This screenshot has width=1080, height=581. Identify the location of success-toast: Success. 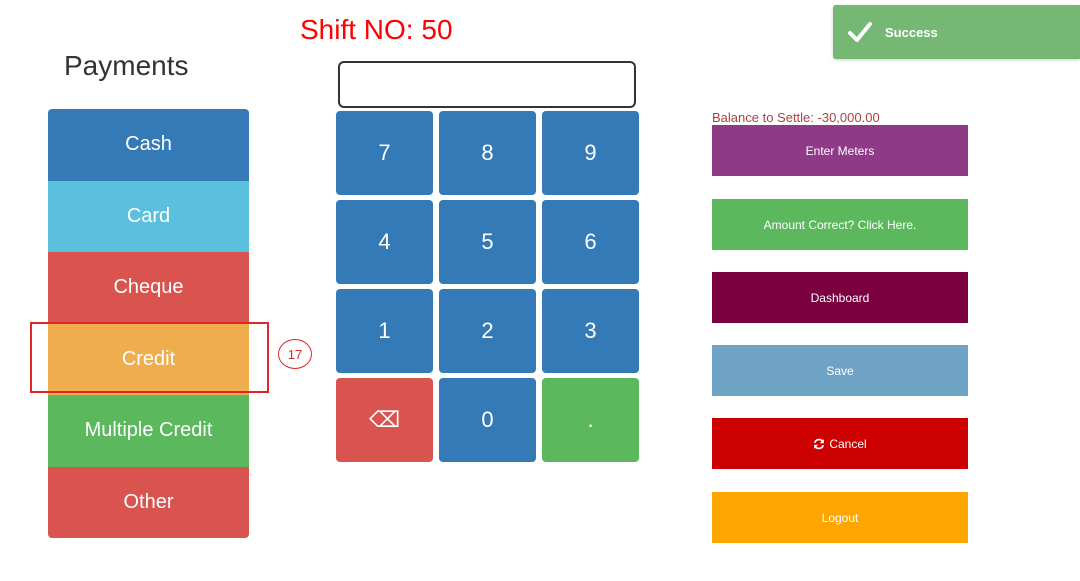
(956, 32).